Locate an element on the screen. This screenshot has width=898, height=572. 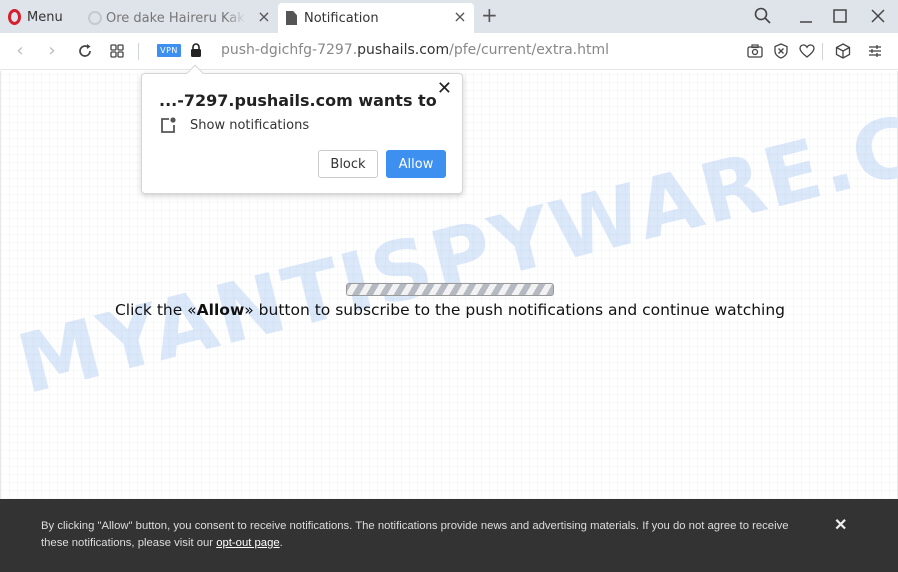
easy-setup-sliders-icon is located at coordinates (875, 51).